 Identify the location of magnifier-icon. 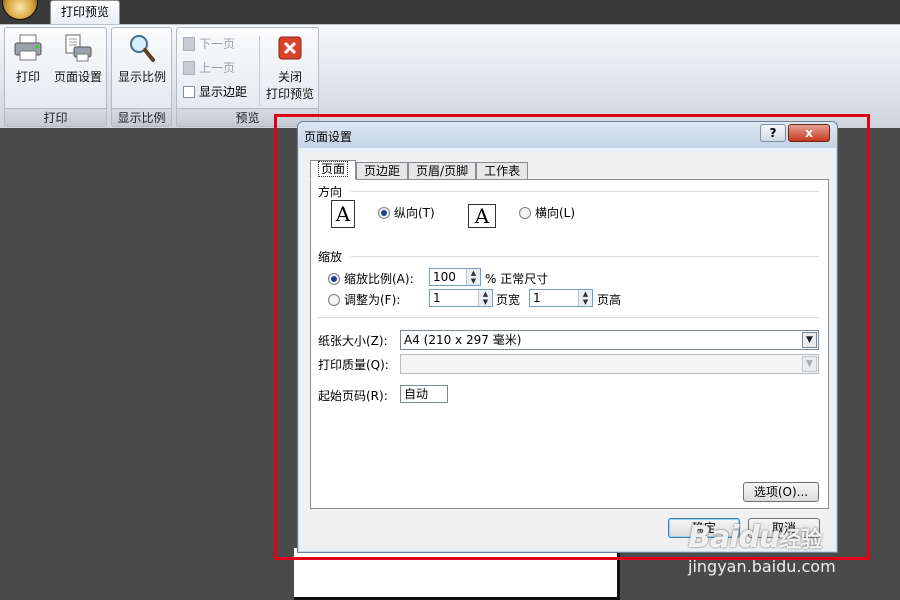
(142, 48).